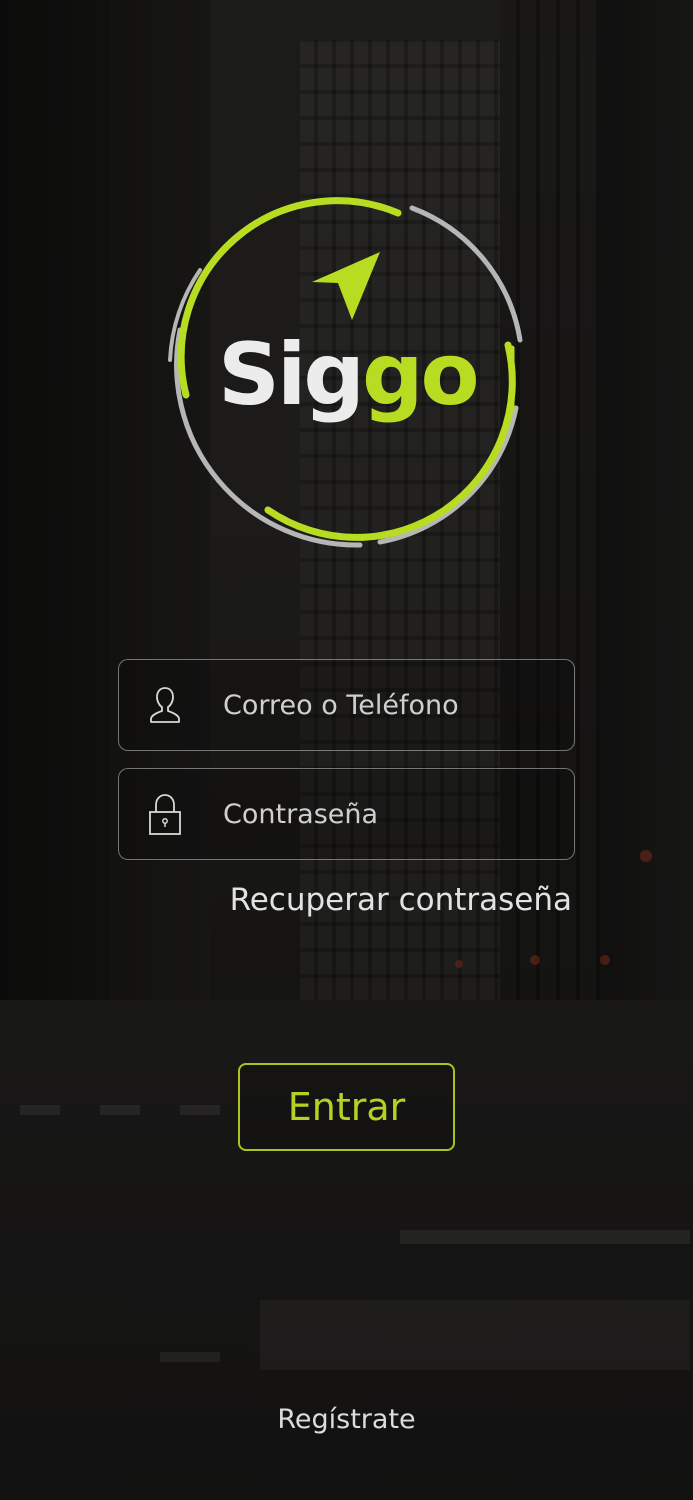 The width and height of the screenshot is (693, 1500). I want to click on user-icon, so click(165, 706).